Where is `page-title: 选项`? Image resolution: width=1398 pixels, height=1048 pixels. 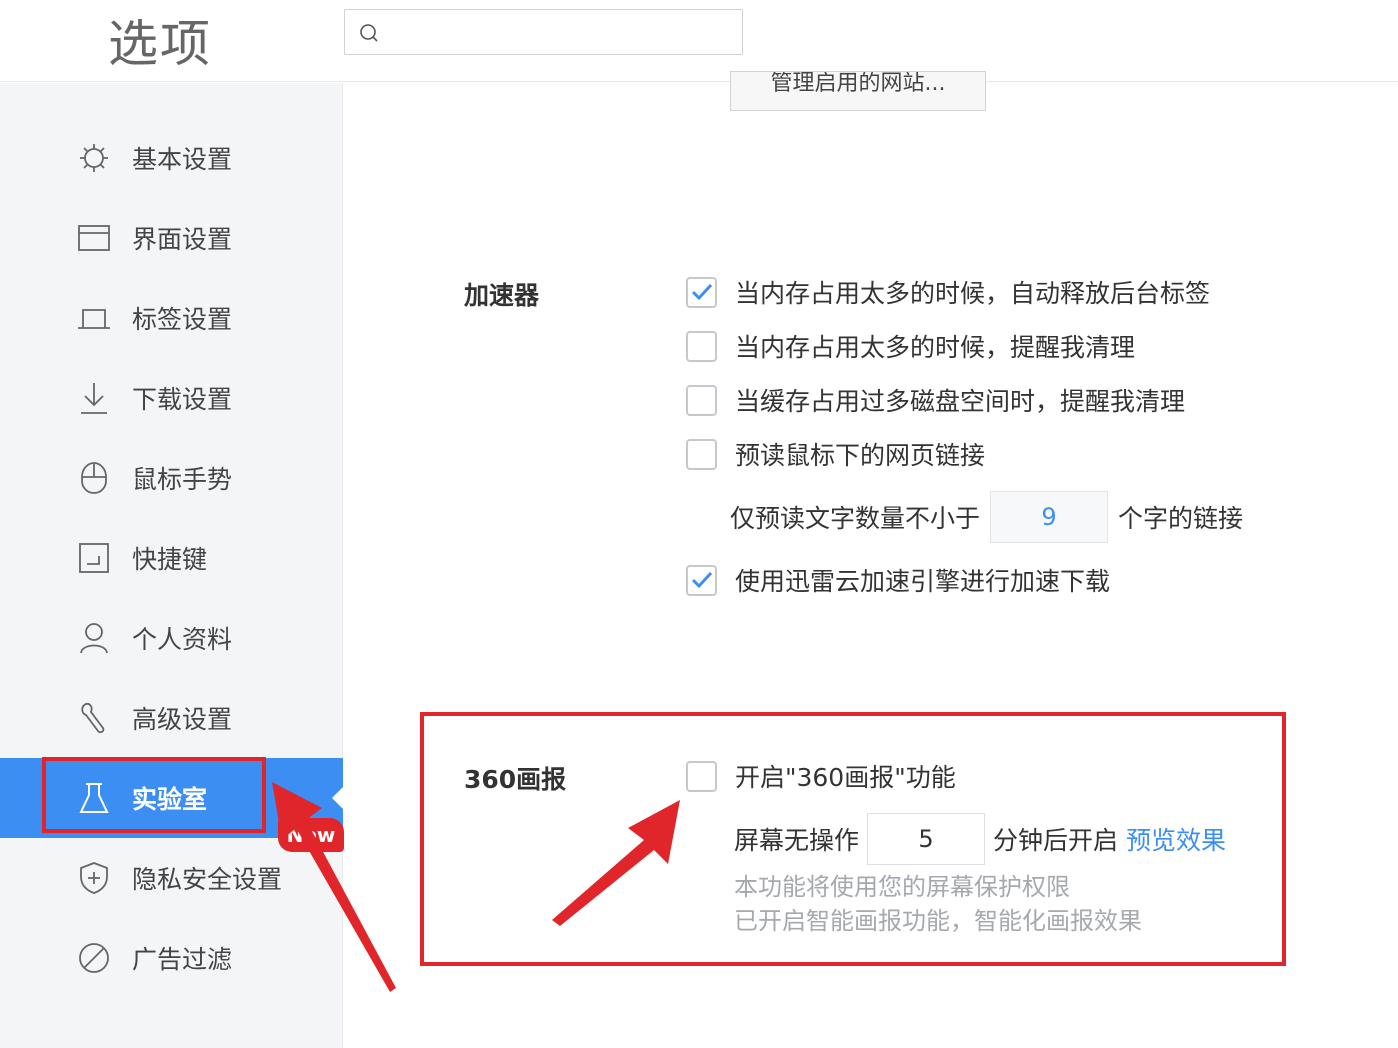
page-title: 选项 is located at coordinates (160, 44).